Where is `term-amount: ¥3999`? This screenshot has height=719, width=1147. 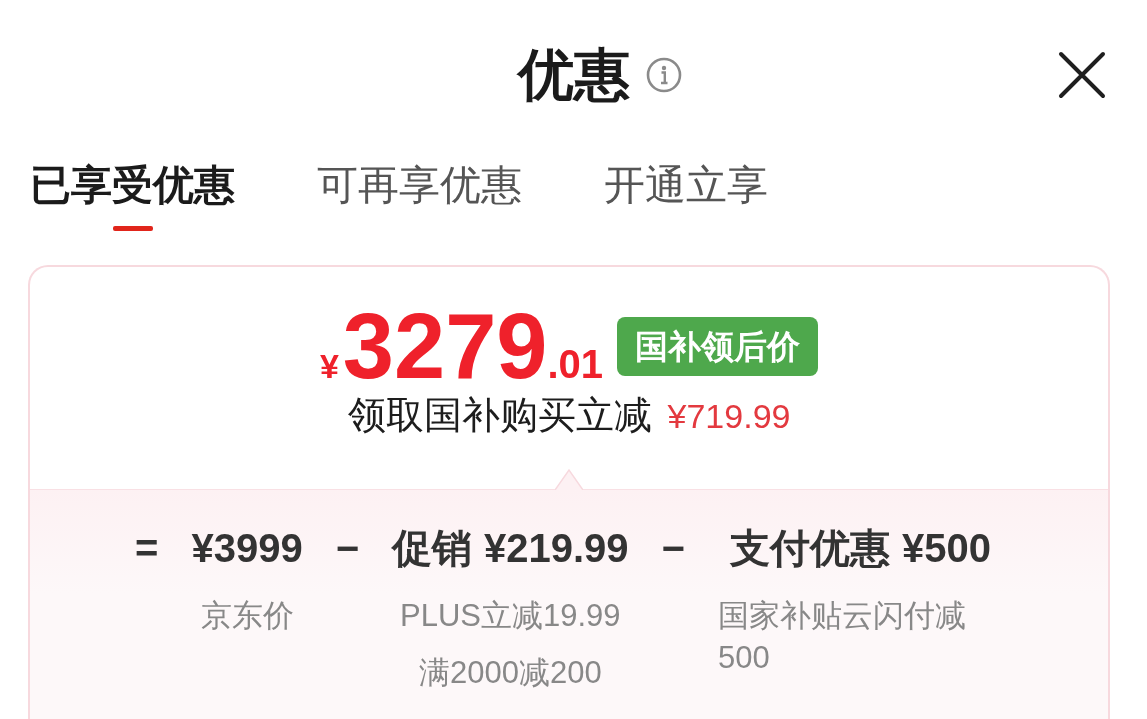
term-amount: ¥3999 is located at coordinates (247, 548).